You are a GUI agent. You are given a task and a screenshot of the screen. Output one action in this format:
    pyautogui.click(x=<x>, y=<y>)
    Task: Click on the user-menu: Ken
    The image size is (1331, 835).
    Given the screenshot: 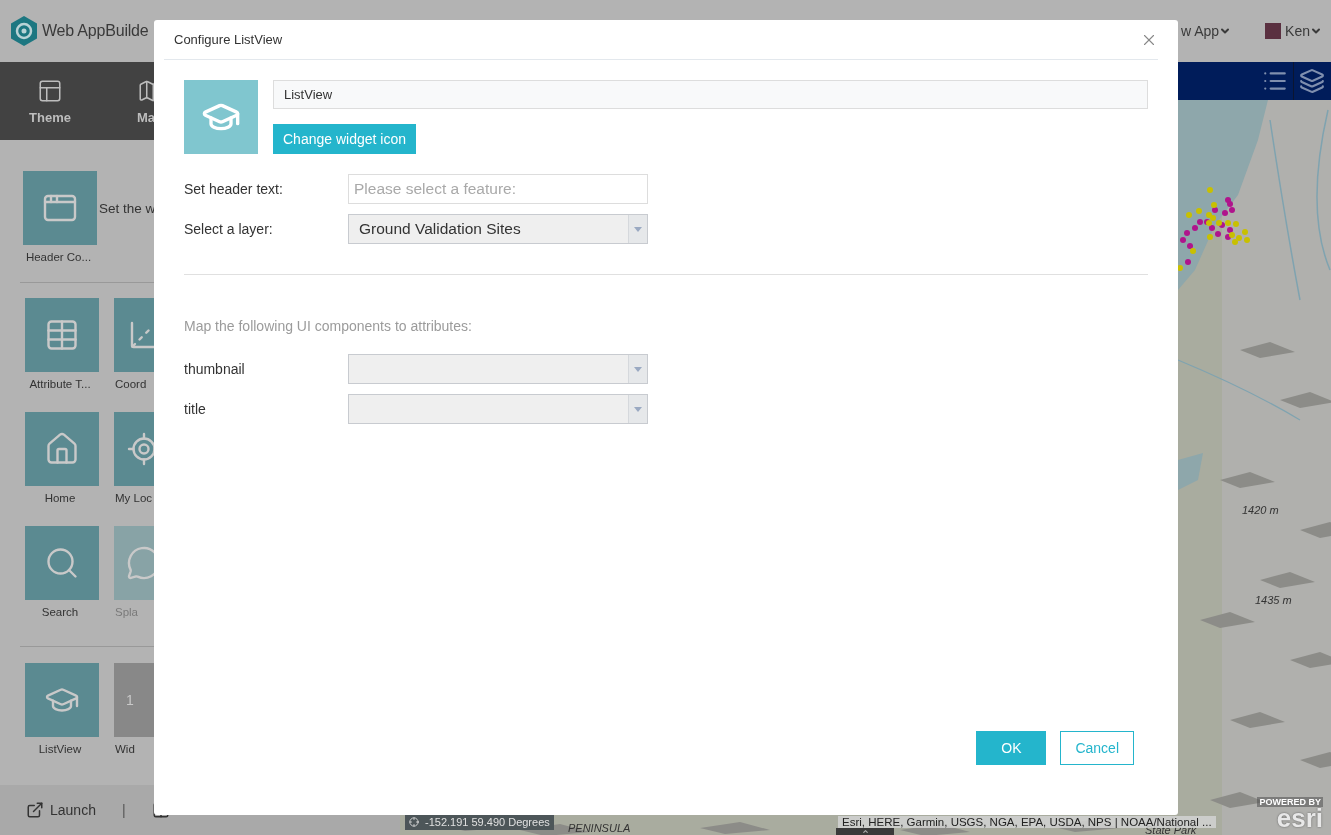 What is the action you would take?
    pyautogui.click(x=1303, y=31)
    